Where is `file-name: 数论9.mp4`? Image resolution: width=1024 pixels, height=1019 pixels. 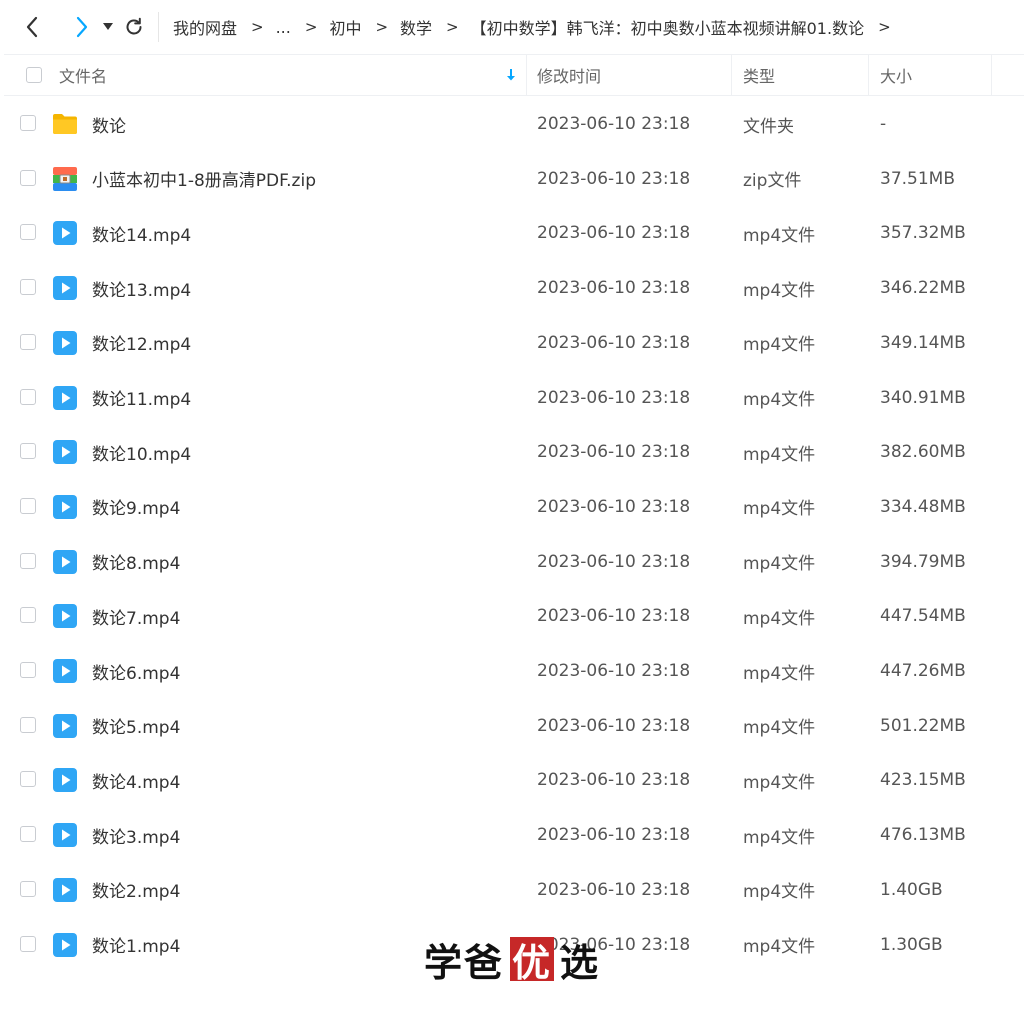 file-name: 数论9.mp4 is located at coordinates (136, 507).